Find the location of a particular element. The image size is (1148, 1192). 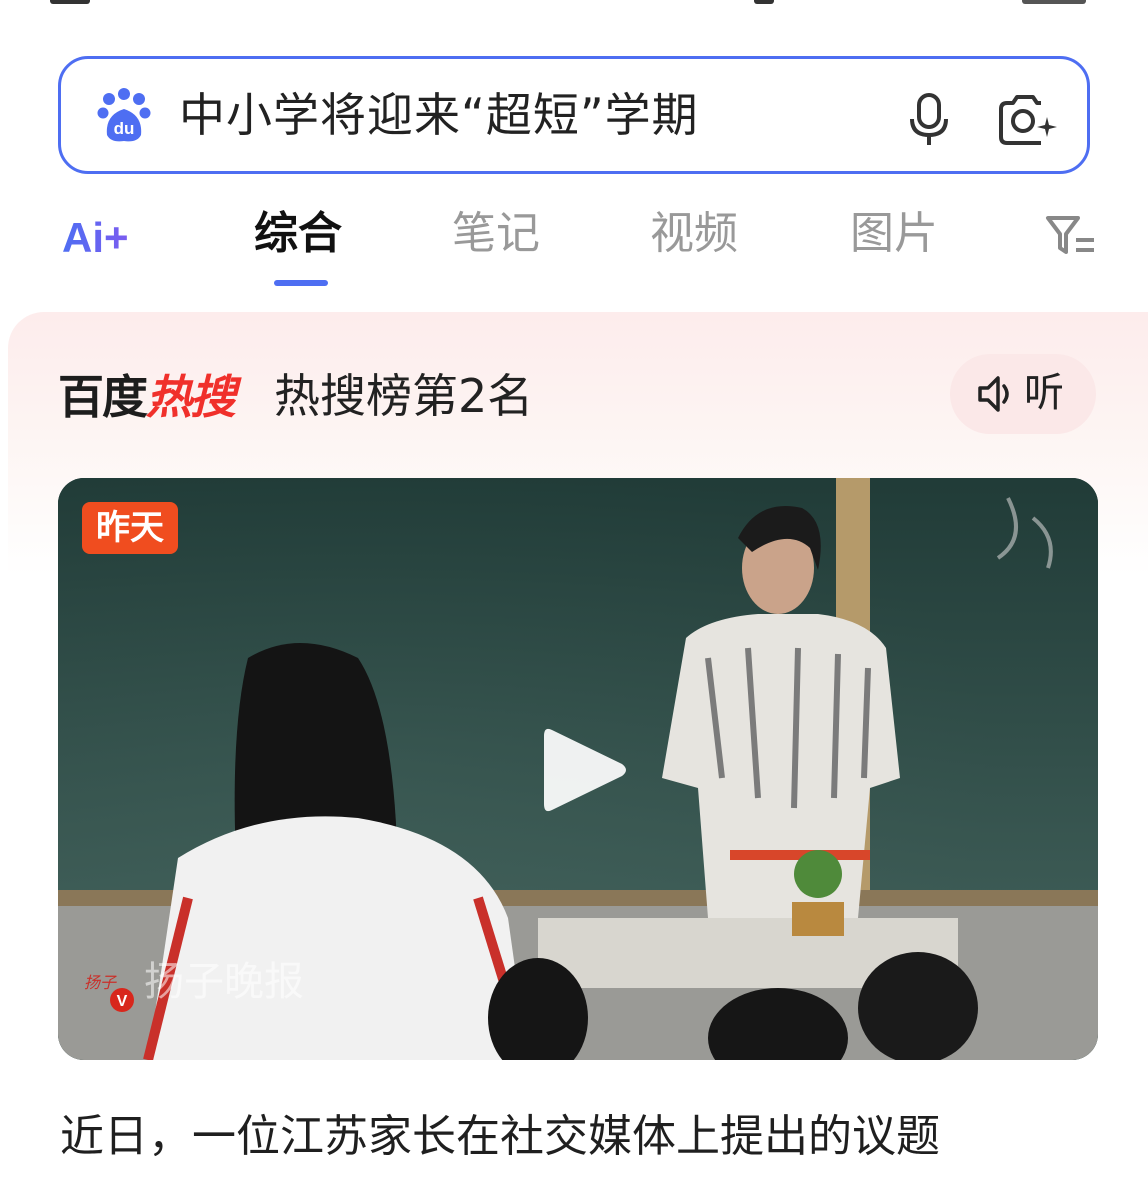

article-snippet: 近日，一位江苏家长在社交媒体上提出的议题 is located at coordinates (500, 1137).